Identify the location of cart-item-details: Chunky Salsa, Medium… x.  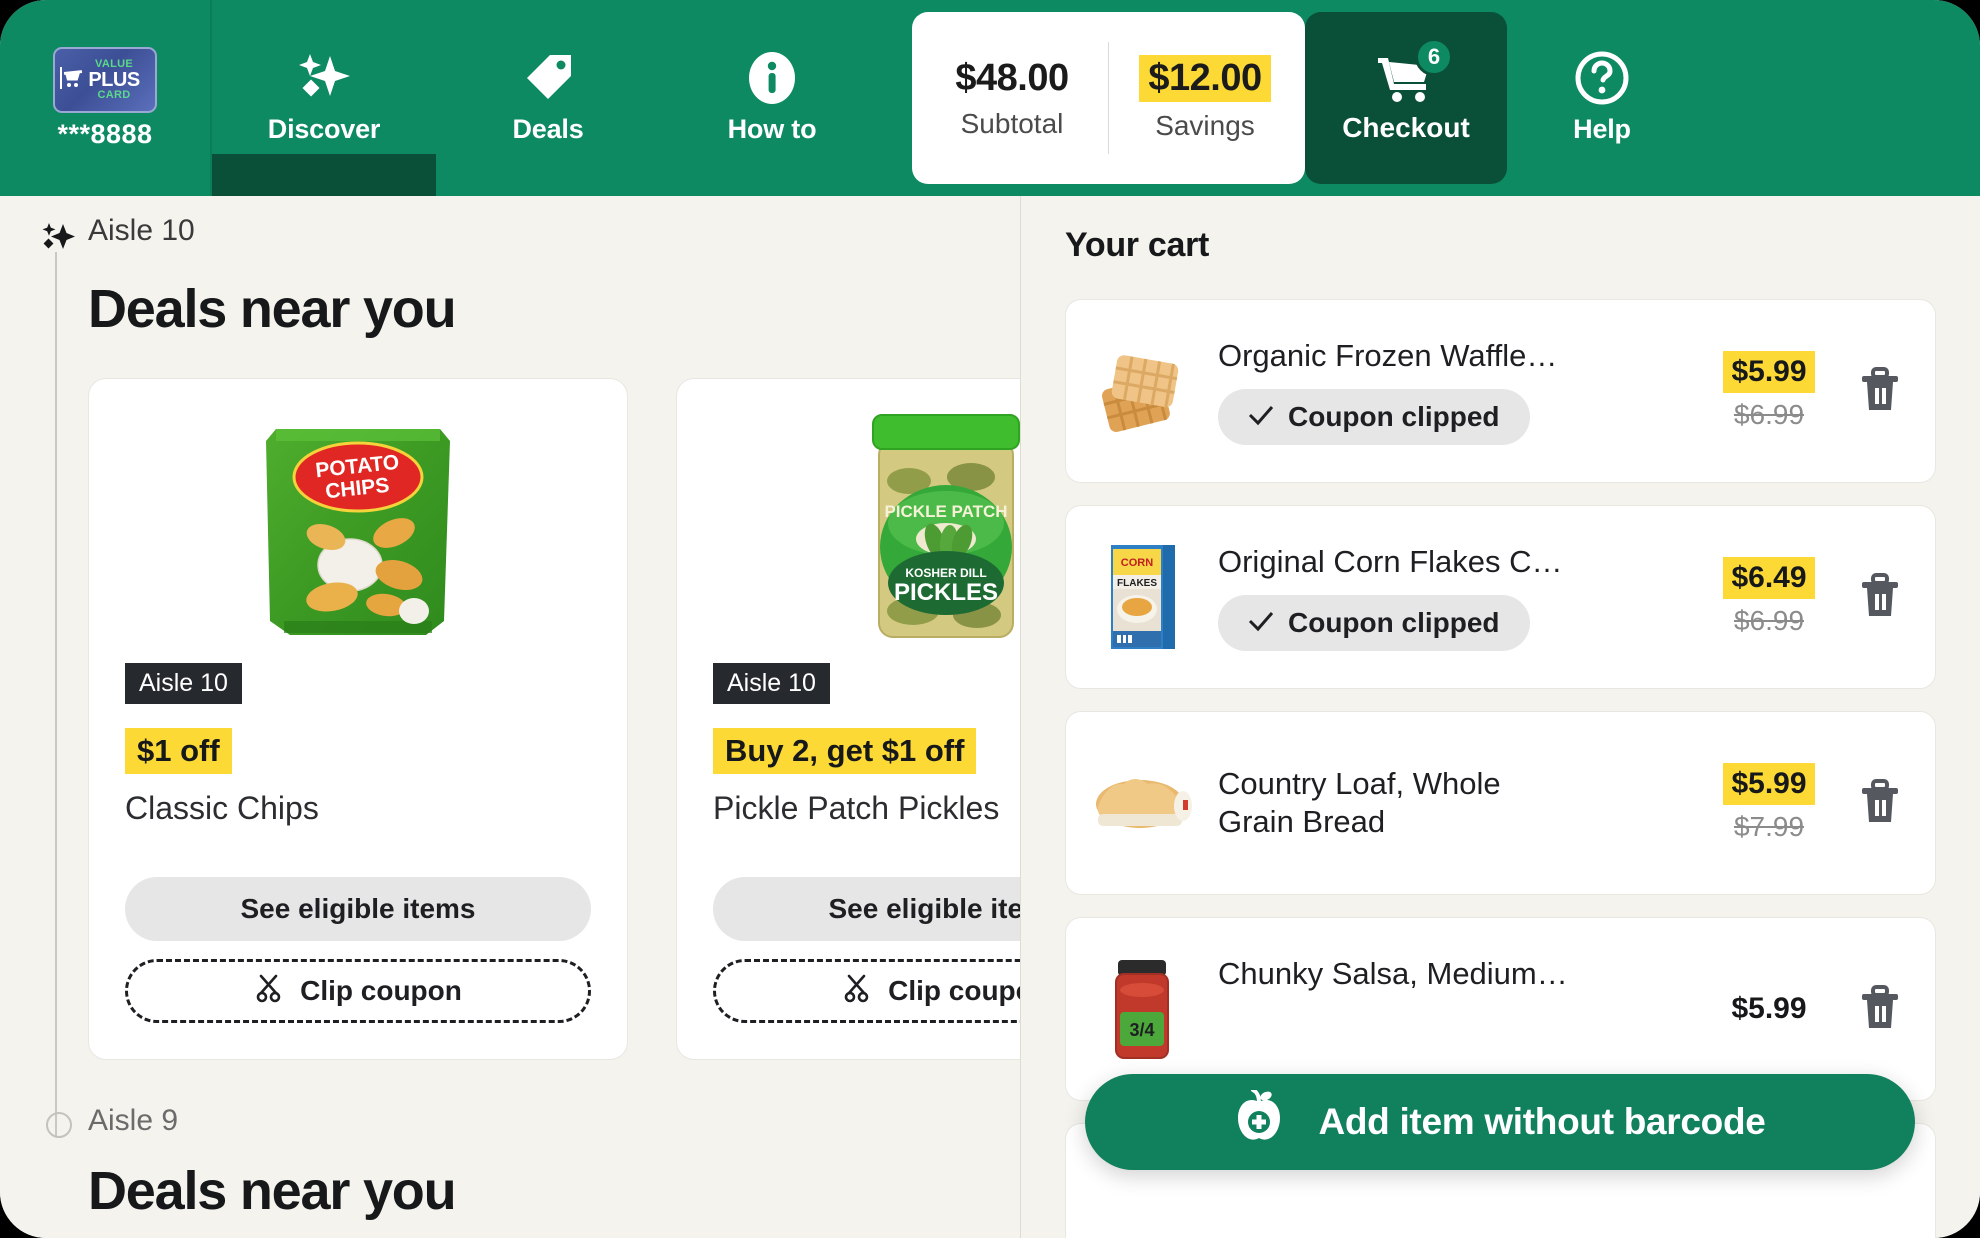
(1454, 1009).